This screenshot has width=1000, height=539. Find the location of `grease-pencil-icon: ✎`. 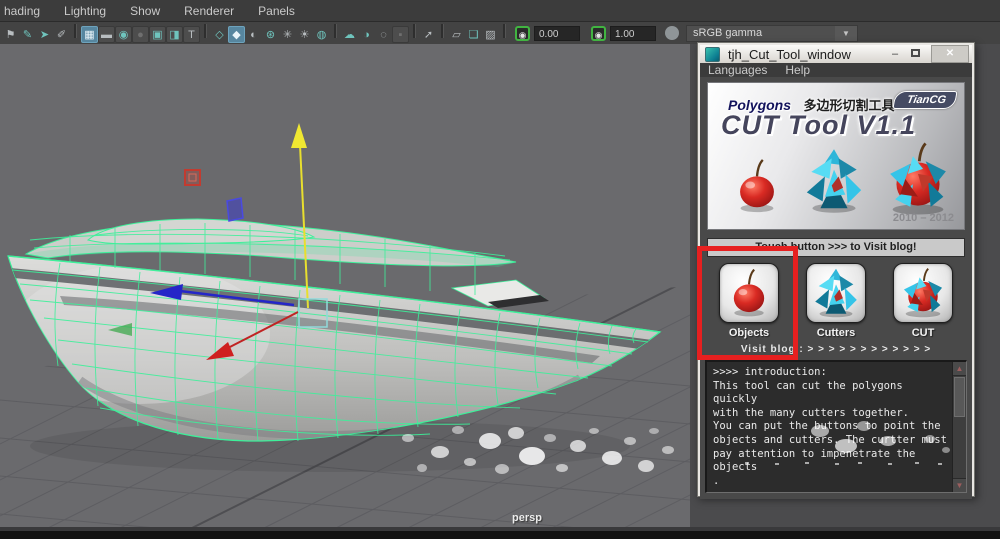

grease-pencil-icon: ✎ is located at coordinates (27, 34).